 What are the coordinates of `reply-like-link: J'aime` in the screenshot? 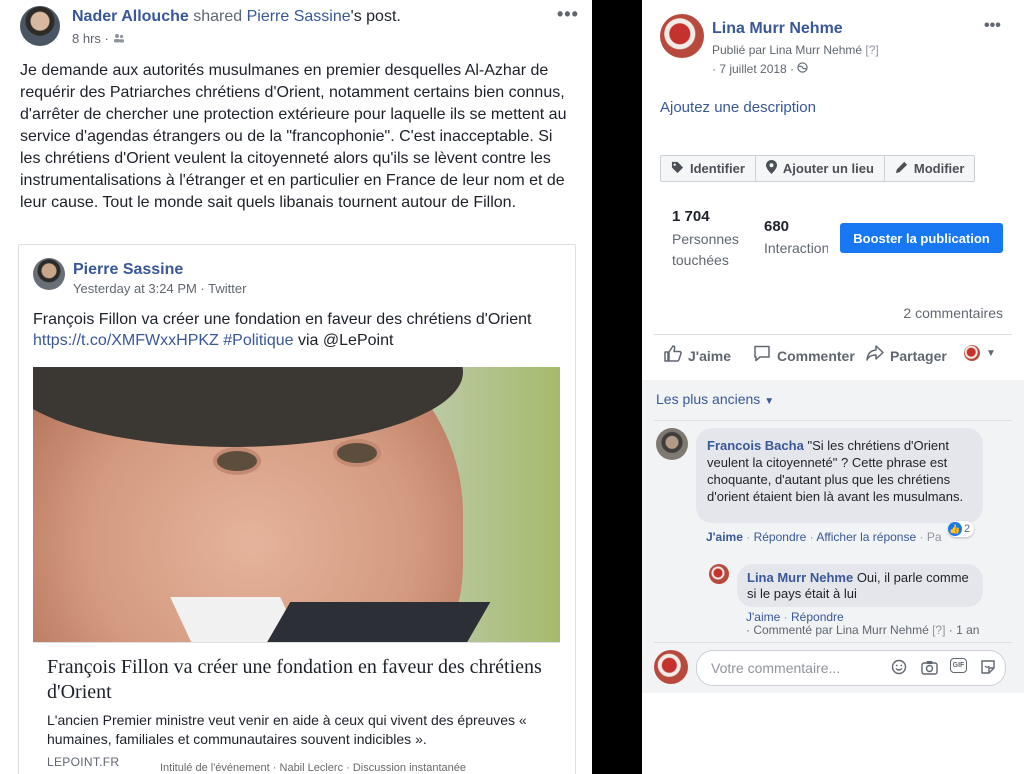 It's located at (763, 617).